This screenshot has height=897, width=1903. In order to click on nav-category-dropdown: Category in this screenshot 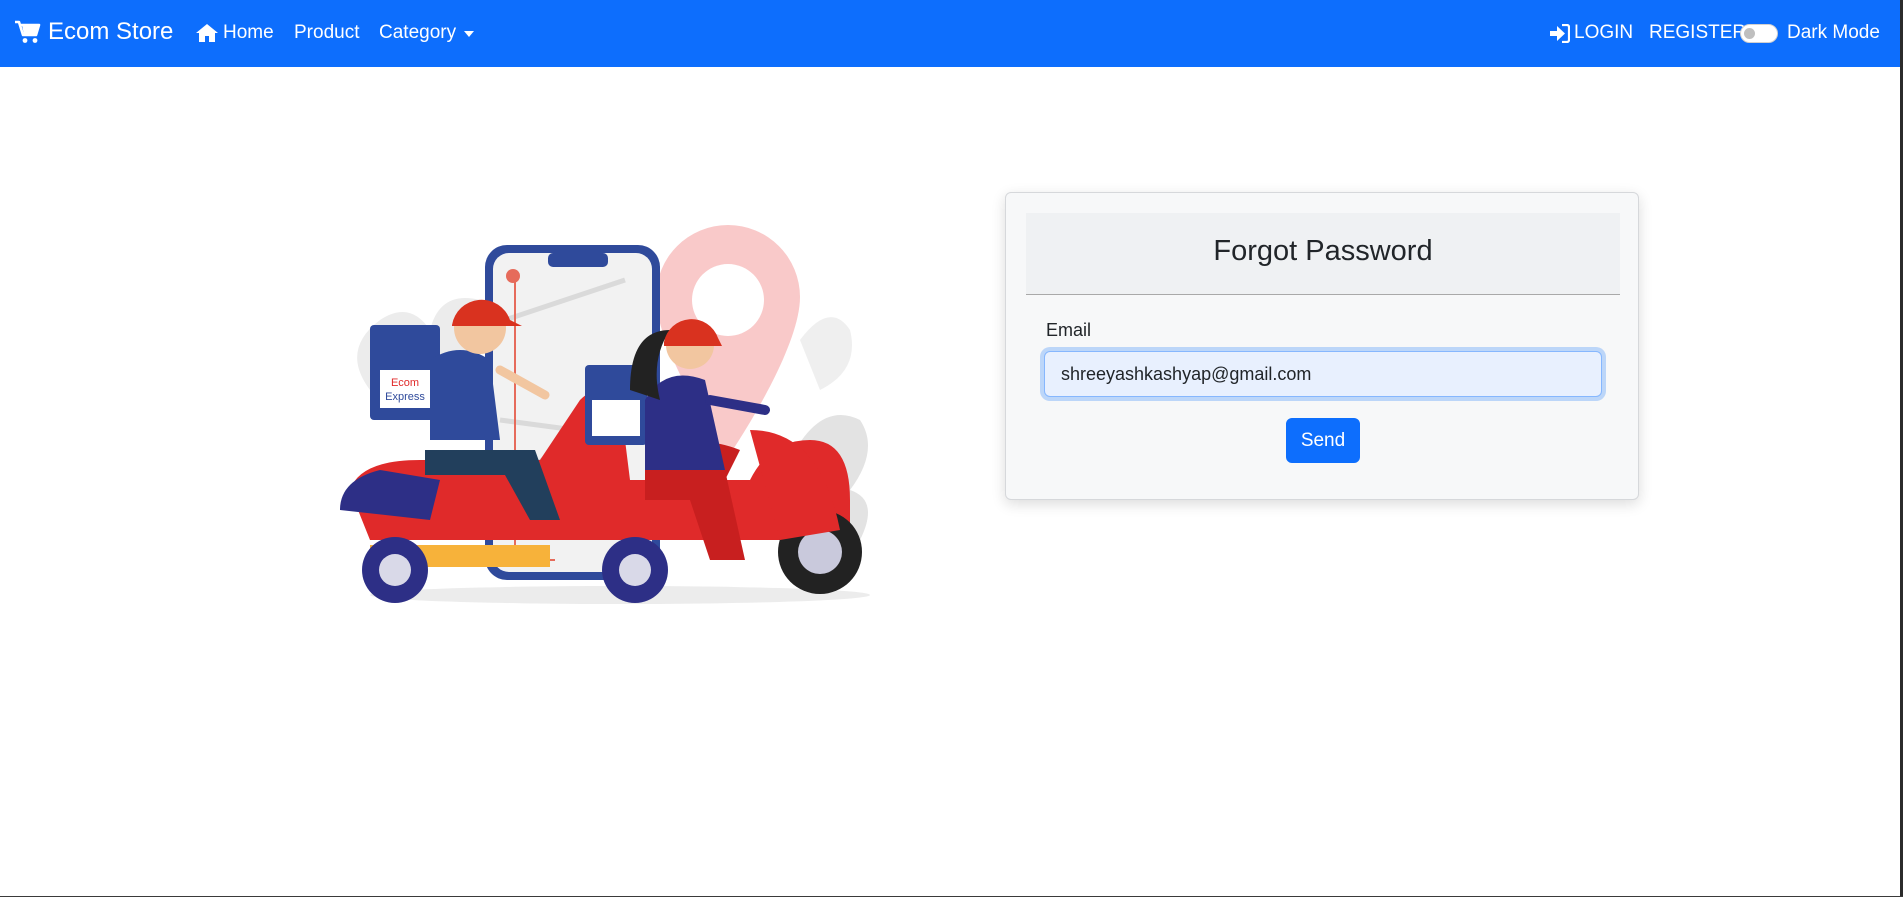, I will do `click(427, 33)`.